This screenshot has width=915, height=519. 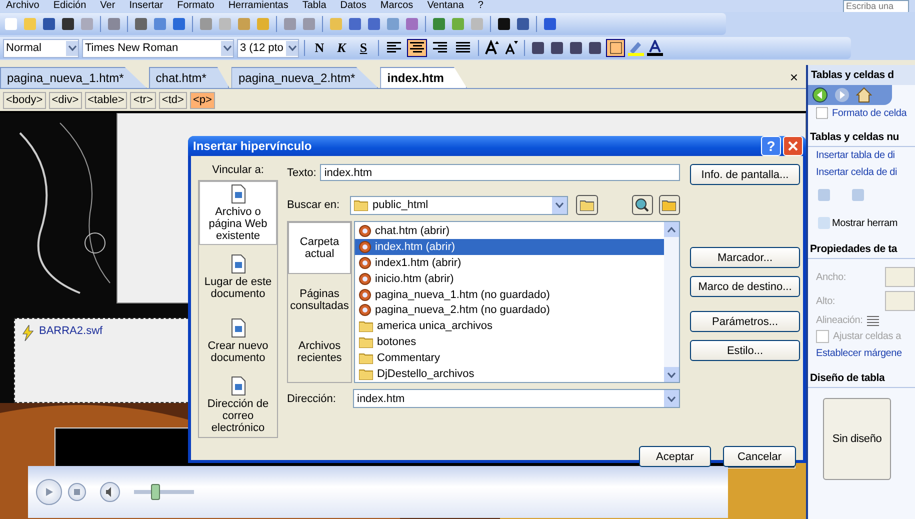 I want to click on menu-item: Archivo, so click(x=23, y=6).